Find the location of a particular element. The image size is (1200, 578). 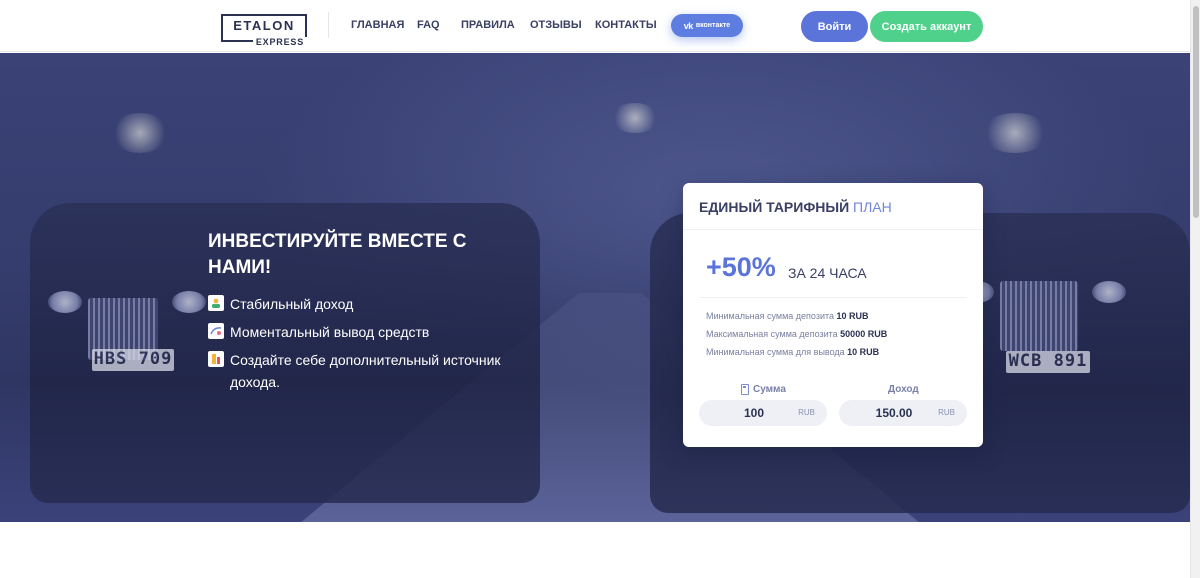

instant-withdraw-icon is located at coordinates (216, 331).